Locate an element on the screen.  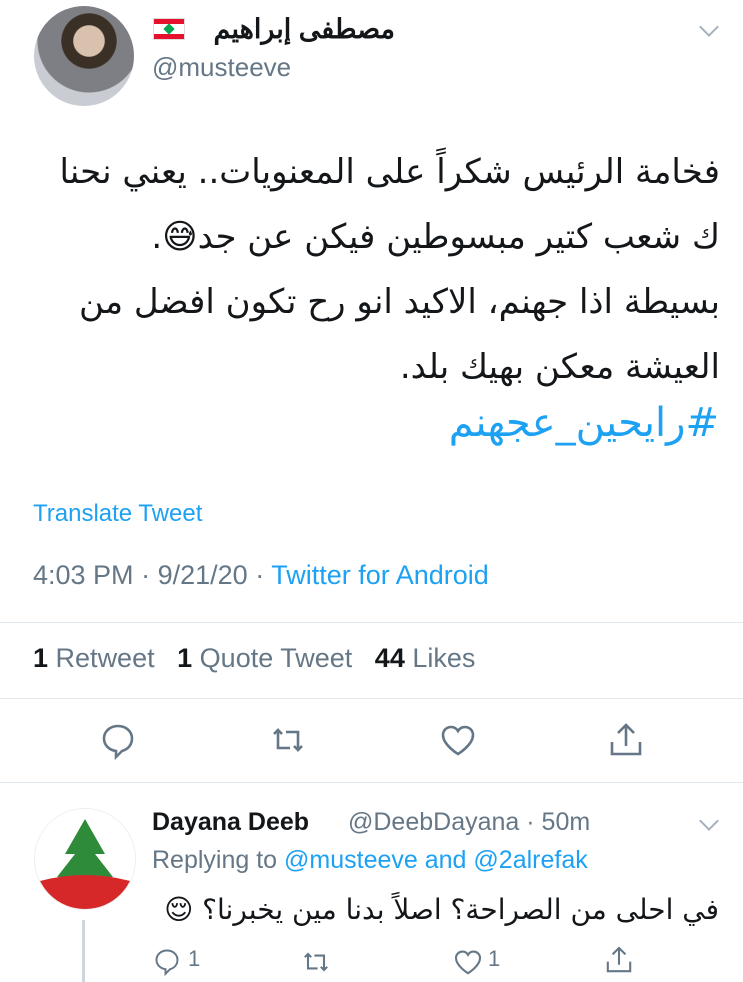
action-bar is located at coordinates (371, 740).